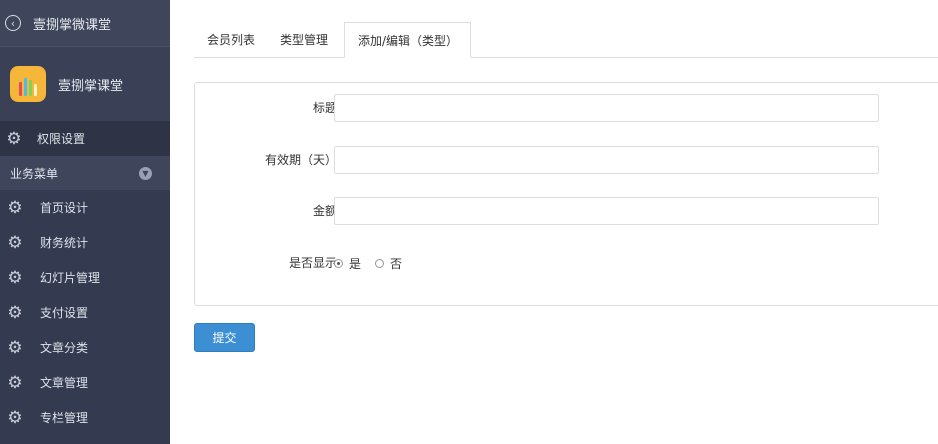  Describe the element at coordinates (91, 86) in the screenshot. I see `brand-name: 壹捌掌课堂` at that location.